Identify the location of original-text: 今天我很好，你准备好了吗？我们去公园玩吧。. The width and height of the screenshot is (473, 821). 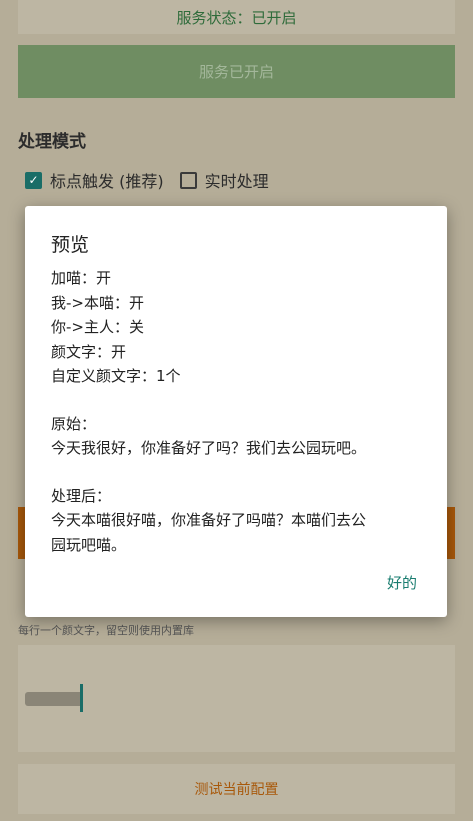
(209, 448).